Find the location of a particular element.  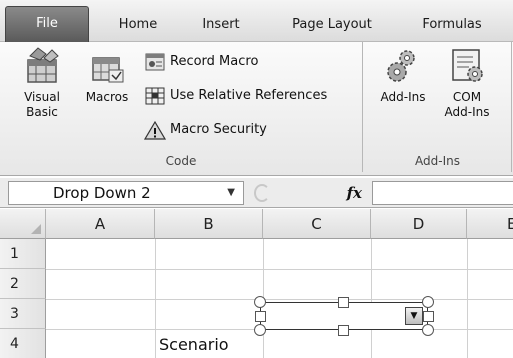

visual-basic-icon is located at coordinates (43, 65).